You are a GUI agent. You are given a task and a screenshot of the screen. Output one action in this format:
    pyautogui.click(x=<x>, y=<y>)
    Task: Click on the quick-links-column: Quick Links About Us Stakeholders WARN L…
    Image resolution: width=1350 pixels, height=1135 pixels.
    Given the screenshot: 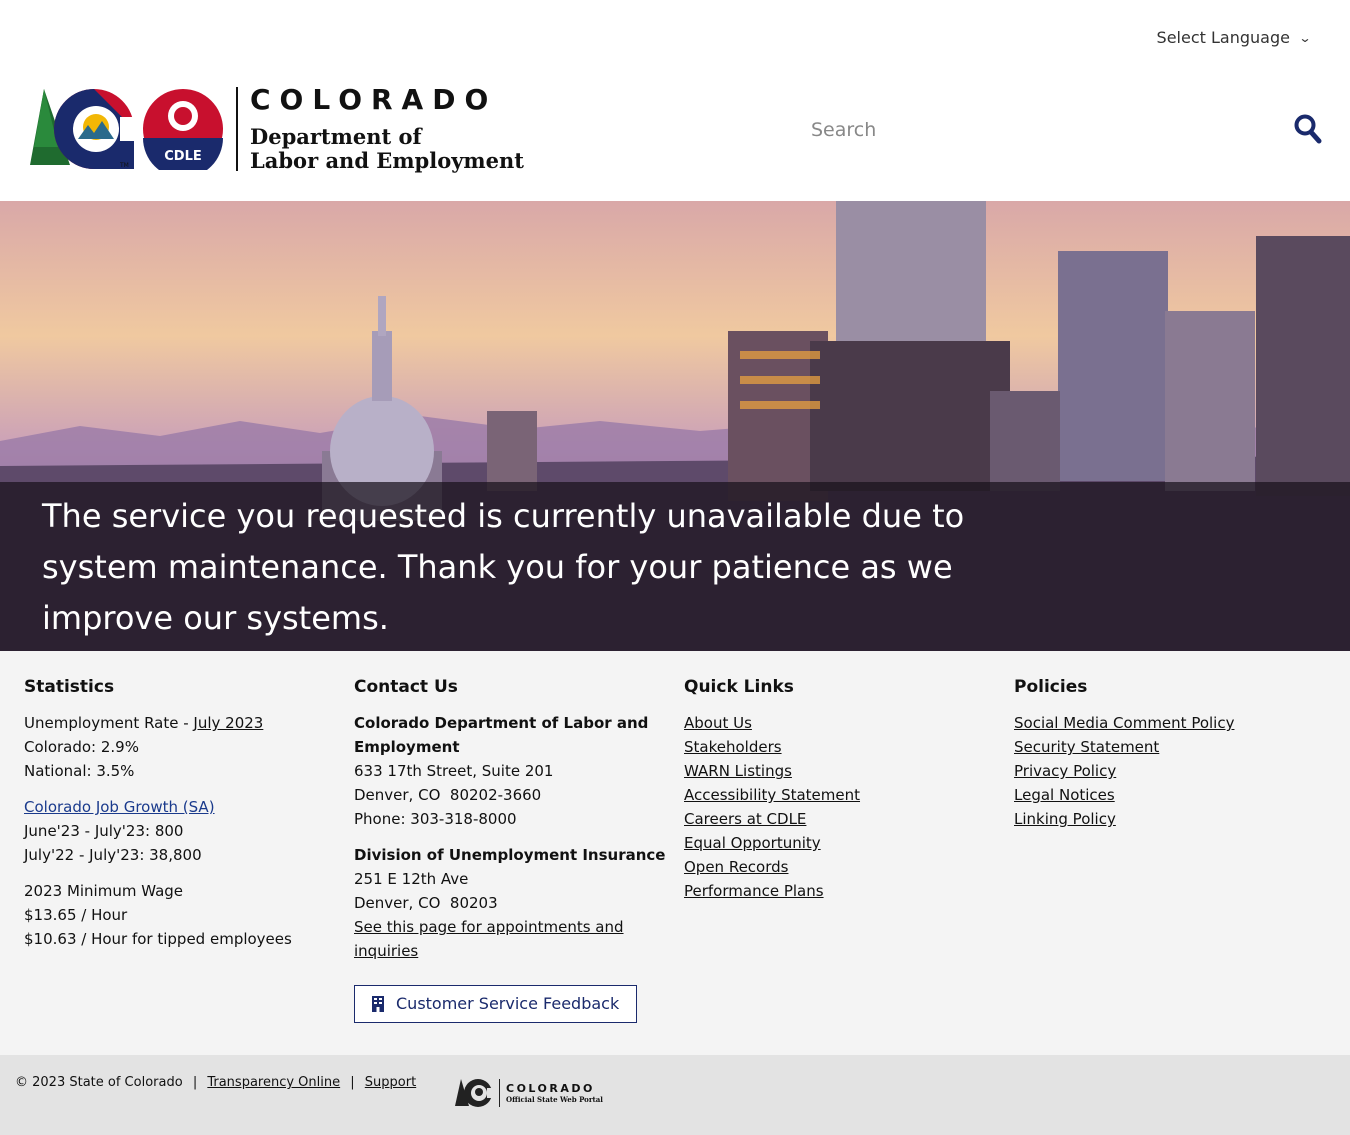 What is the action you would take?
    pyautogui.click(x=844, y=789)
    